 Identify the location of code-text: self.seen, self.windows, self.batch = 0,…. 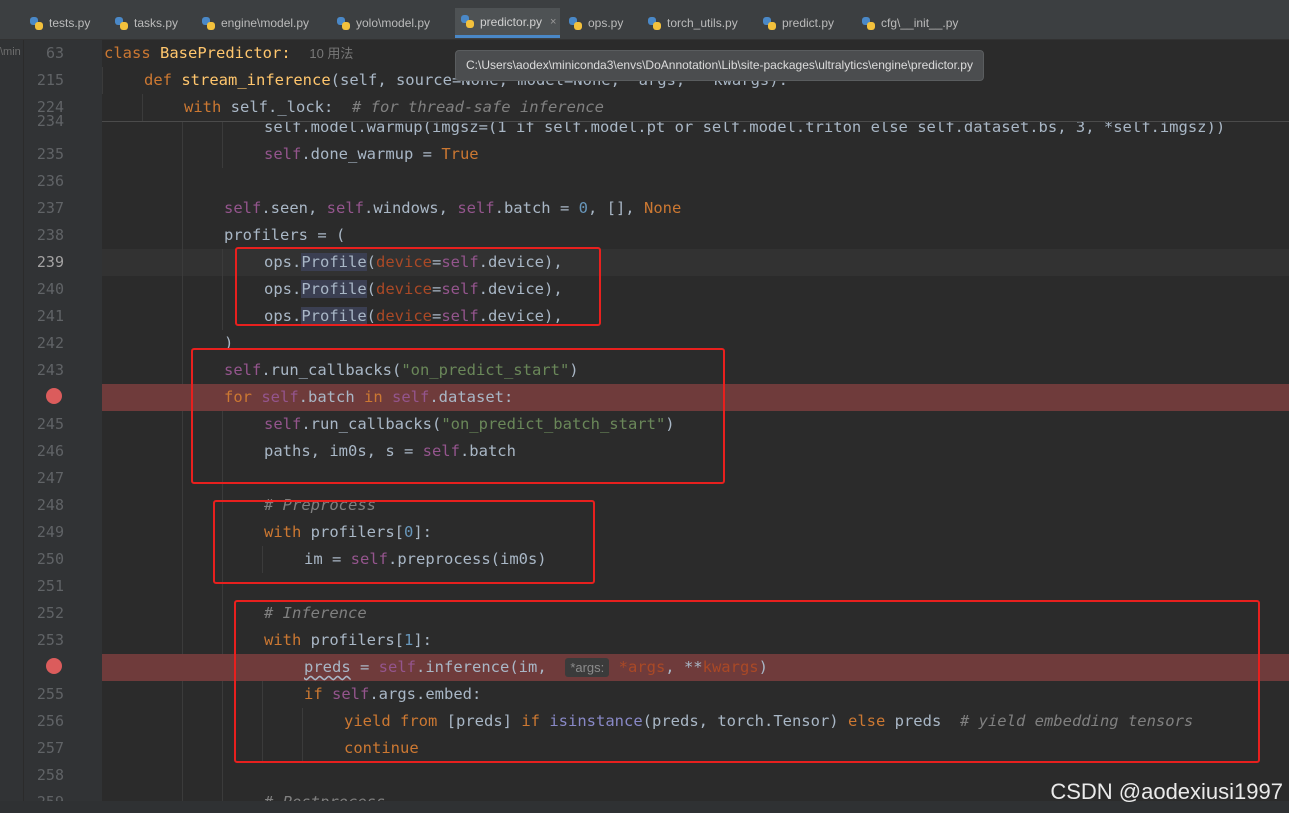
(453, 208).